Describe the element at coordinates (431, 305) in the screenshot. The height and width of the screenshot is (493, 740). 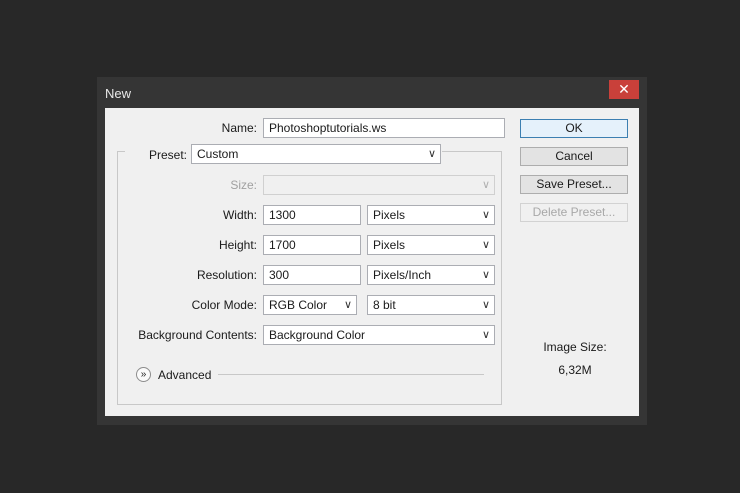
I see `bit-depth-select: 8 bit ∨` at that location.